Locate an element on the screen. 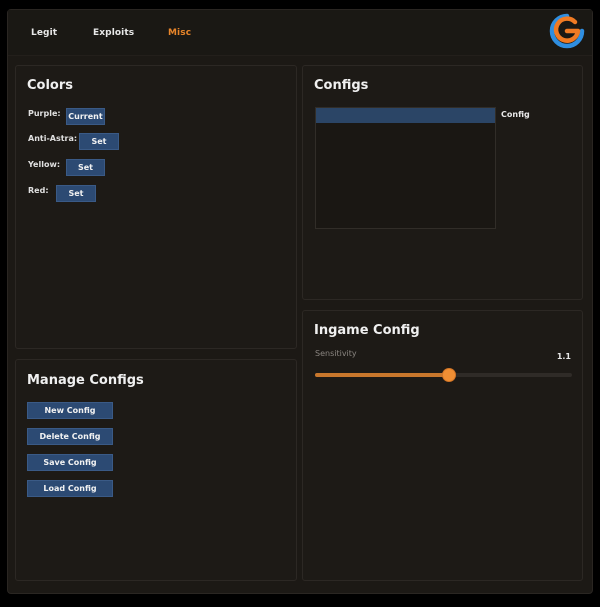  load-config-button: Load Config is located at coordinates (70, 488).